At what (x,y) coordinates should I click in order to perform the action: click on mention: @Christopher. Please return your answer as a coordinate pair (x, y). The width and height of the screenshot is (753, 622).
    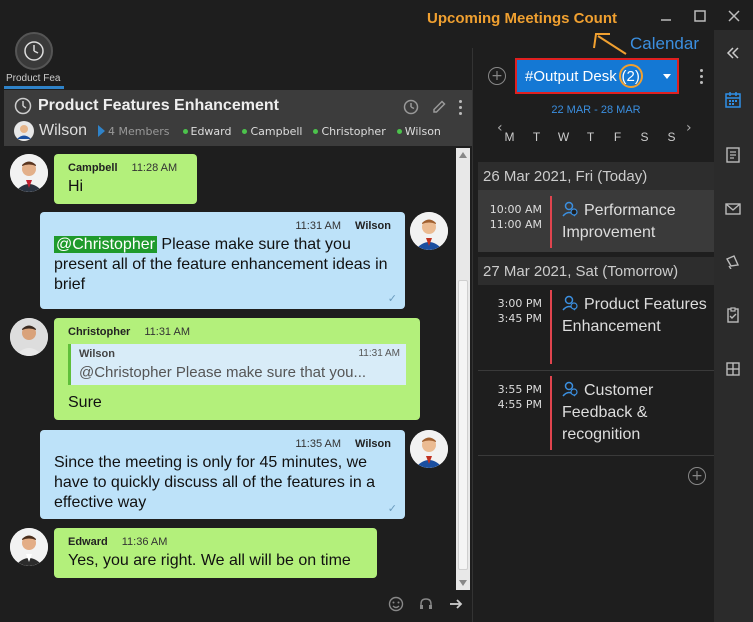
    Looking at the image, I should click on (105, 244).